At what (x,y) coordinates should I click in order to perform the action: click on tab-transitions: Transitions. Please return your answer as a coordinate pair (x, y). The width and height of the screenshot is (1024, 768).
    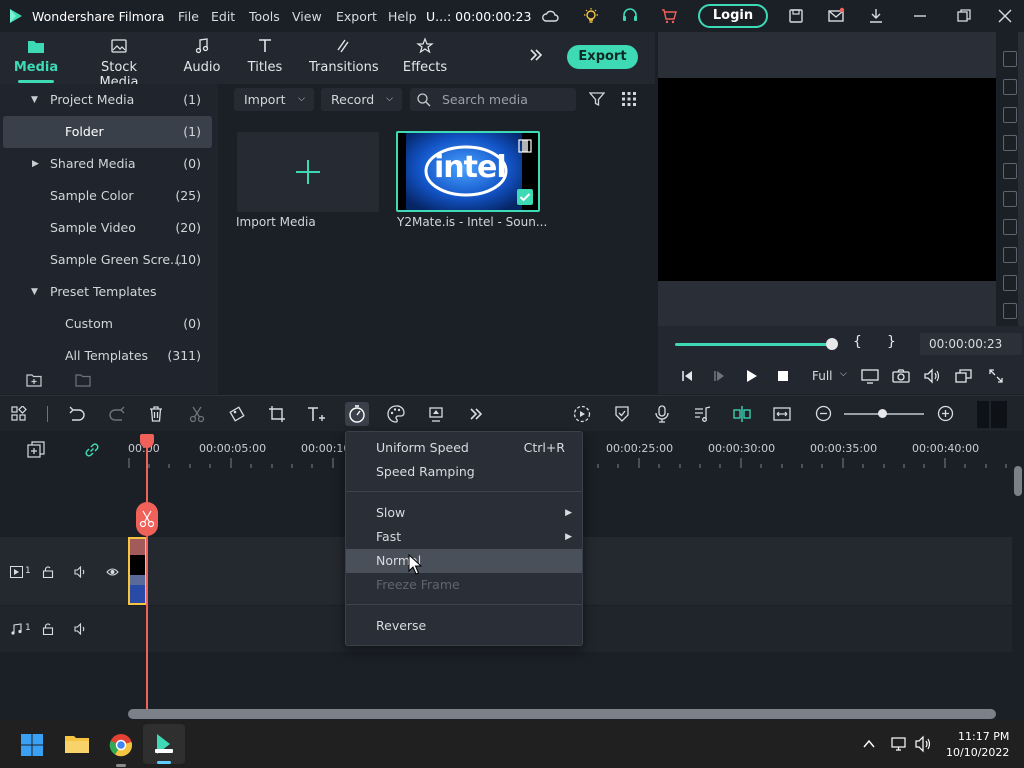
    Looking at the image, I should click on (344, 58).